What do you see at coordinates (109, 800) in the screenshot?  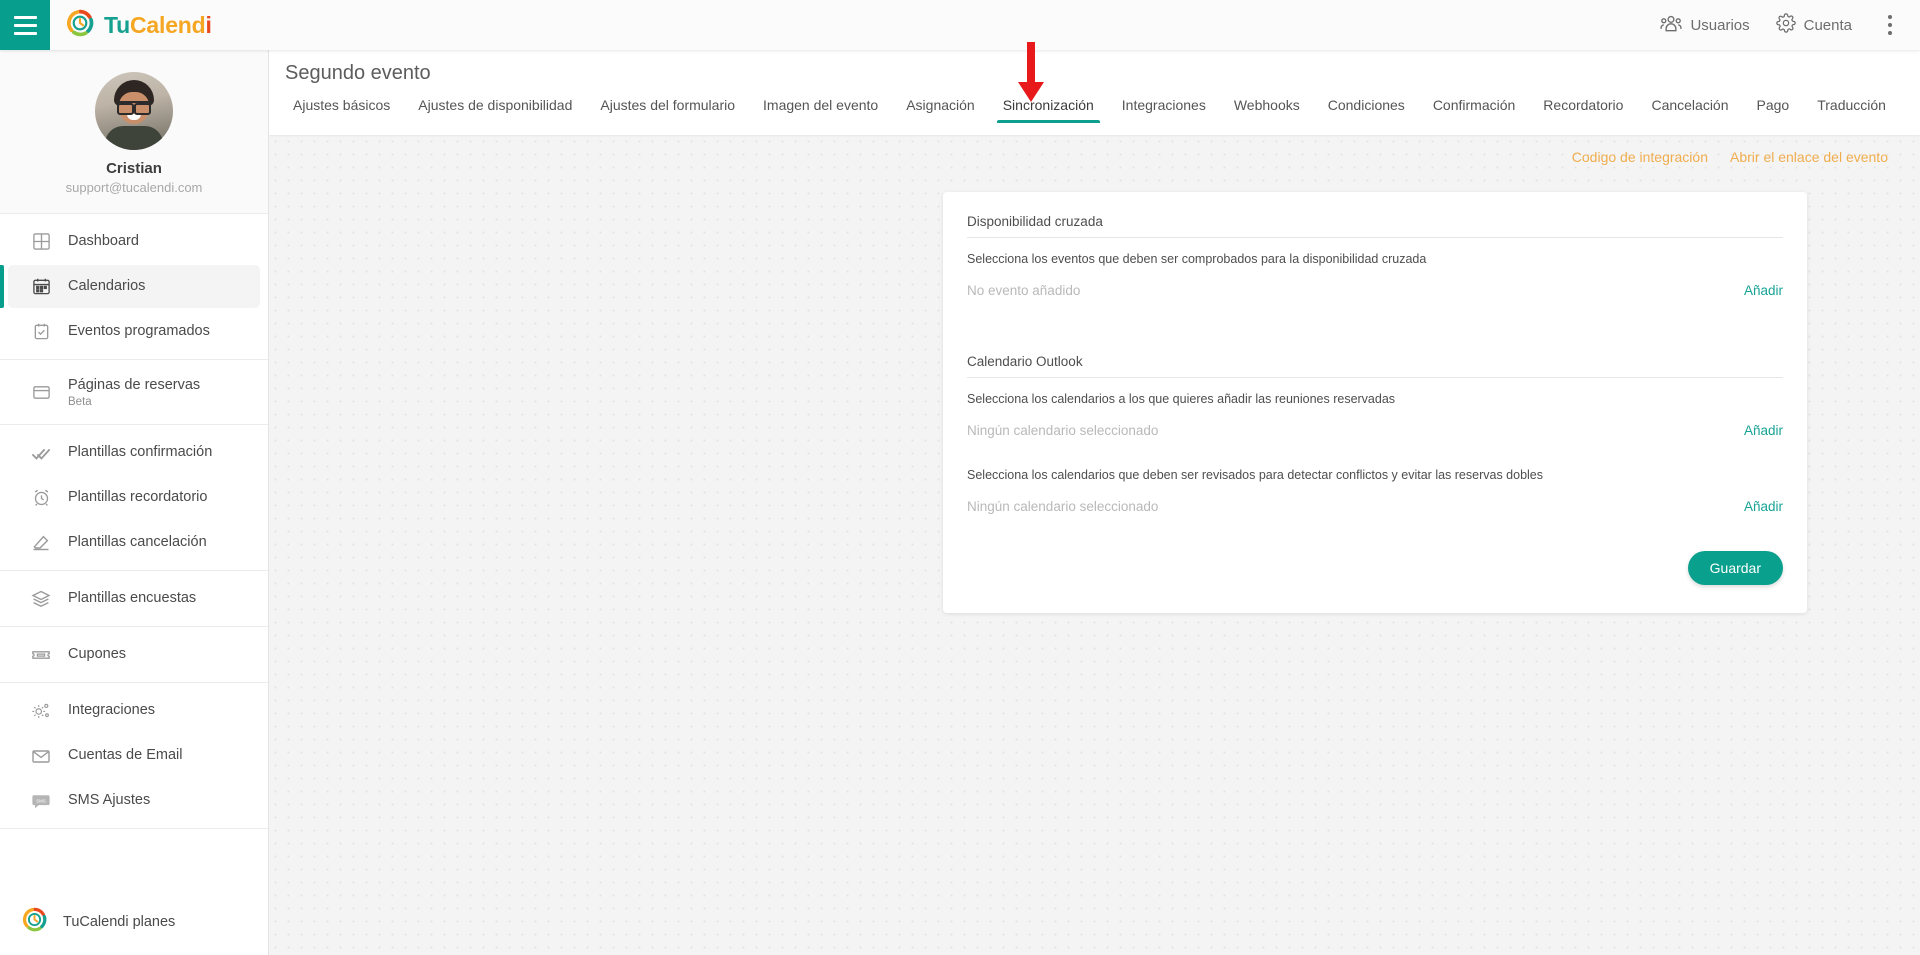 I see `sidebar-label: SMS Ajustes` at bounding box center [109, 800].